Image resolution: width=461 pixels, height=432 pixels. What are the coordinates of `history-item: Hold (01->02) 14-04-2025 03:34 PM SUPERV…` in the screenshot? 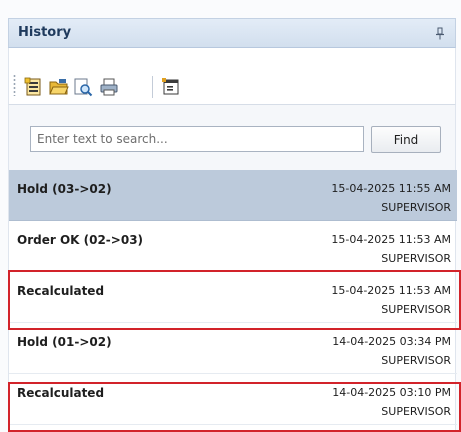 It's located at (233, 348).